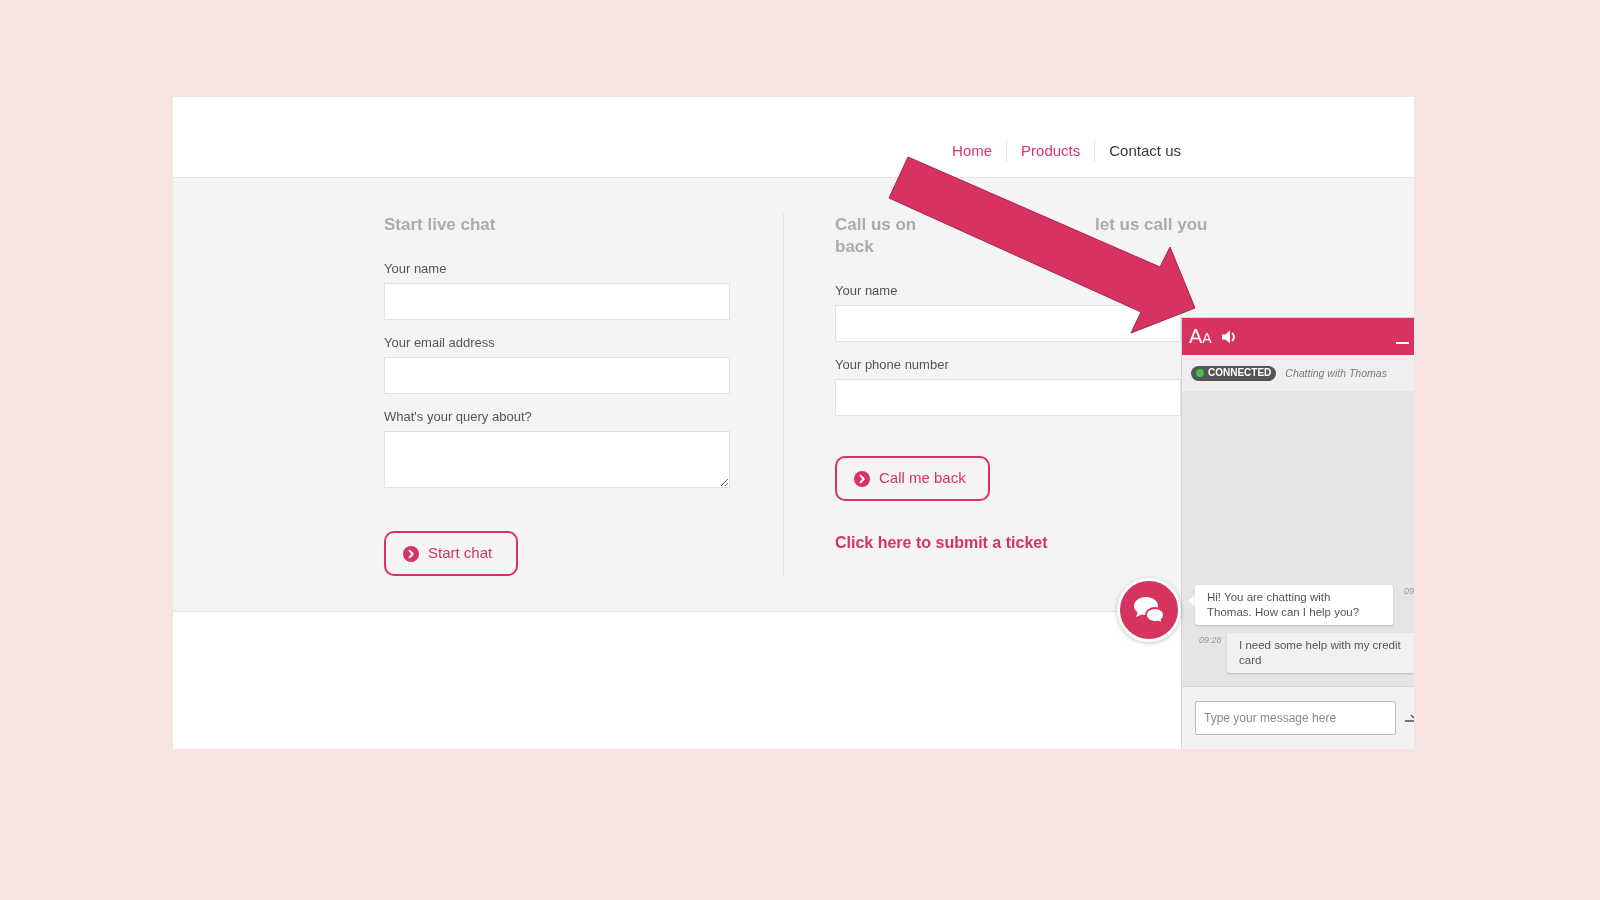 This screenshot has width=1600, height=900. Describe the element at coordinates (1149, 610) in the screenshot. I see `chat-bubbles-icon` at that location.